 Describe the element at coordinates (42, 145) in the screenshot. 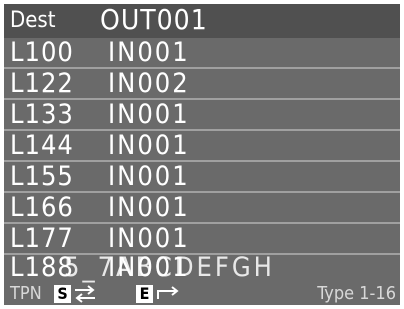

I see `level-name: L144` at that location.